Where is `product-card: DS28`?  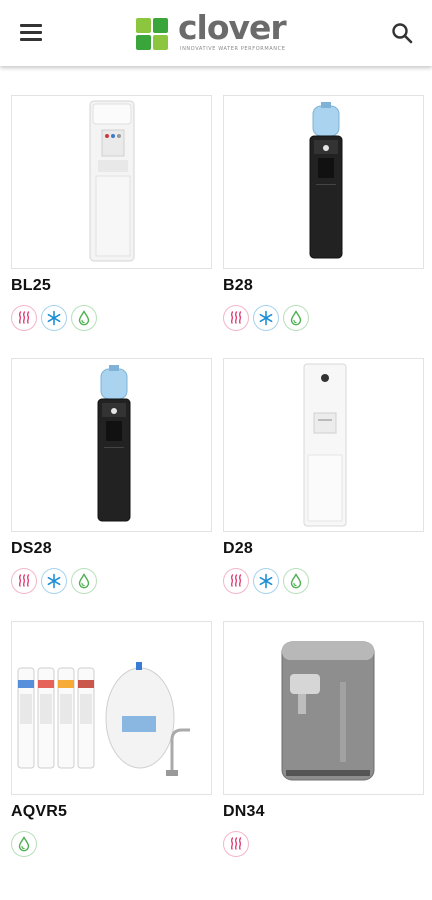 product-card: DS28 is located at coordinates (111, 489).